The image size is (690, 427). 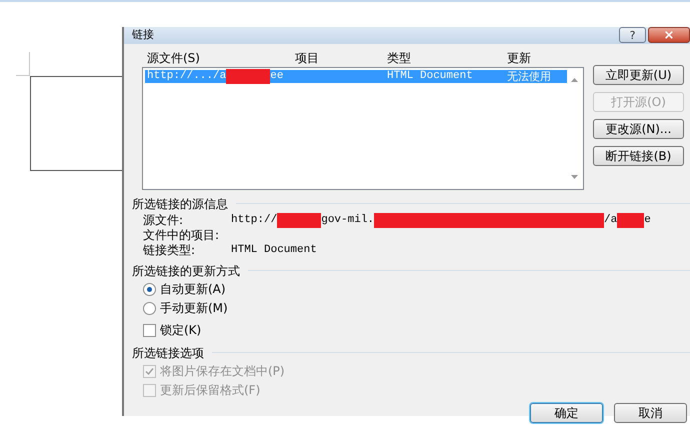 I want to click on field-label: 源文件:, so click(x=163, y=220).